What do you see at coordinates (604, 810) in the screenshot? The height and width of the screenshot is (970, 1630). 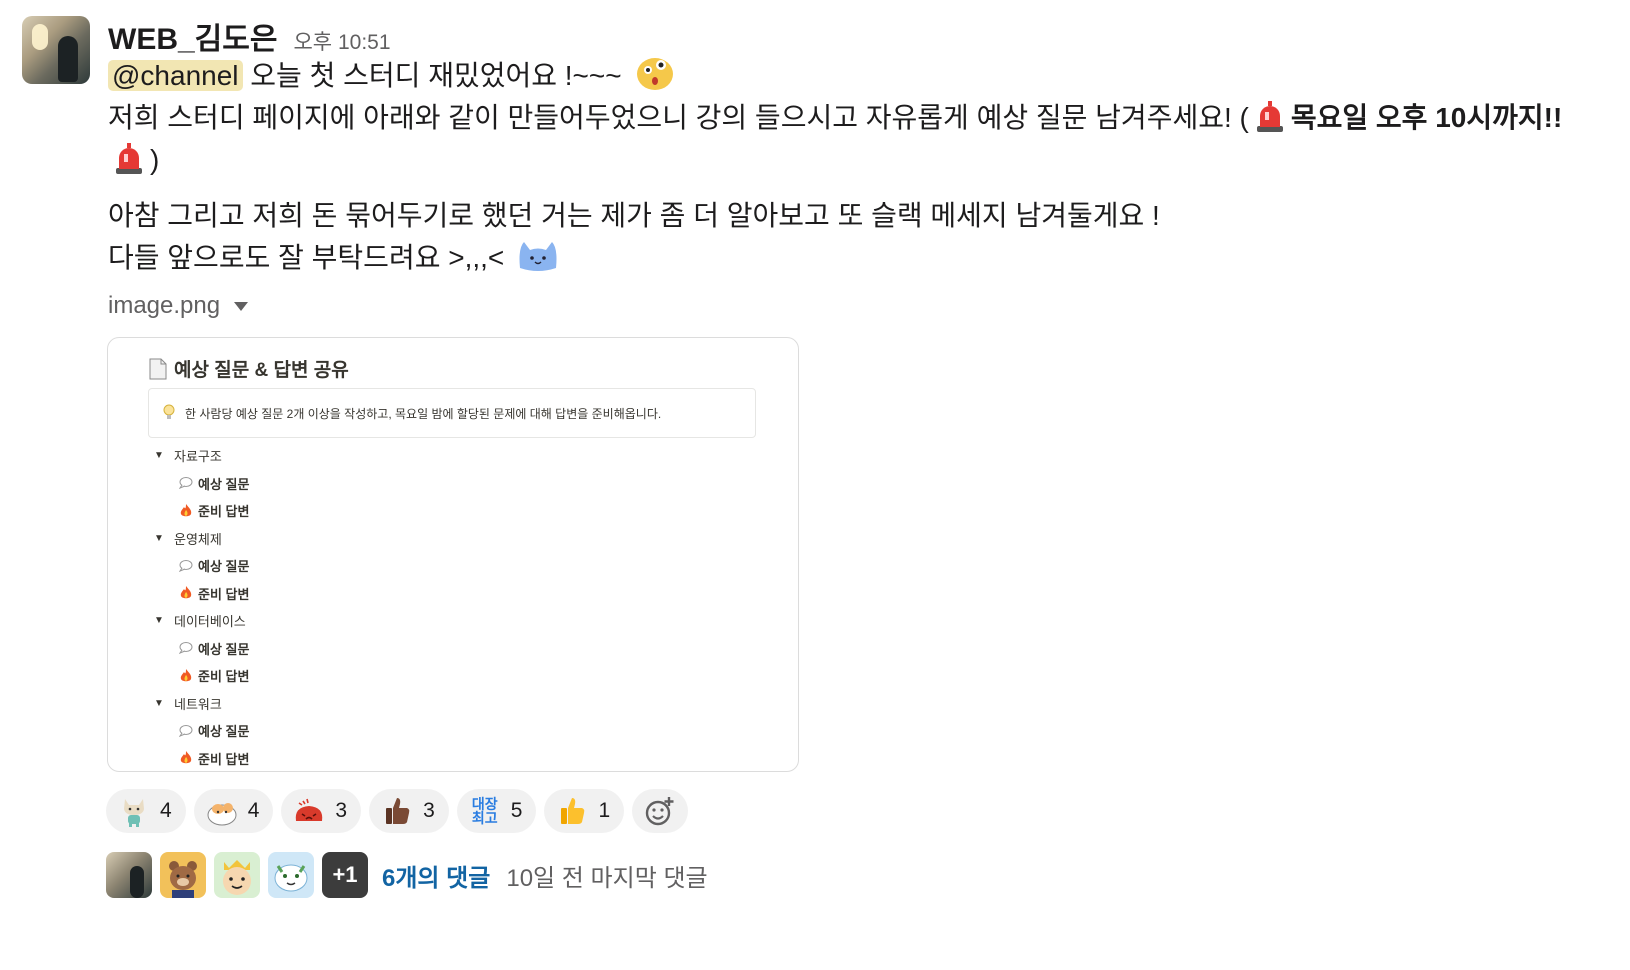 I see `reaction-count: 1` at bounding box center [604, 810].